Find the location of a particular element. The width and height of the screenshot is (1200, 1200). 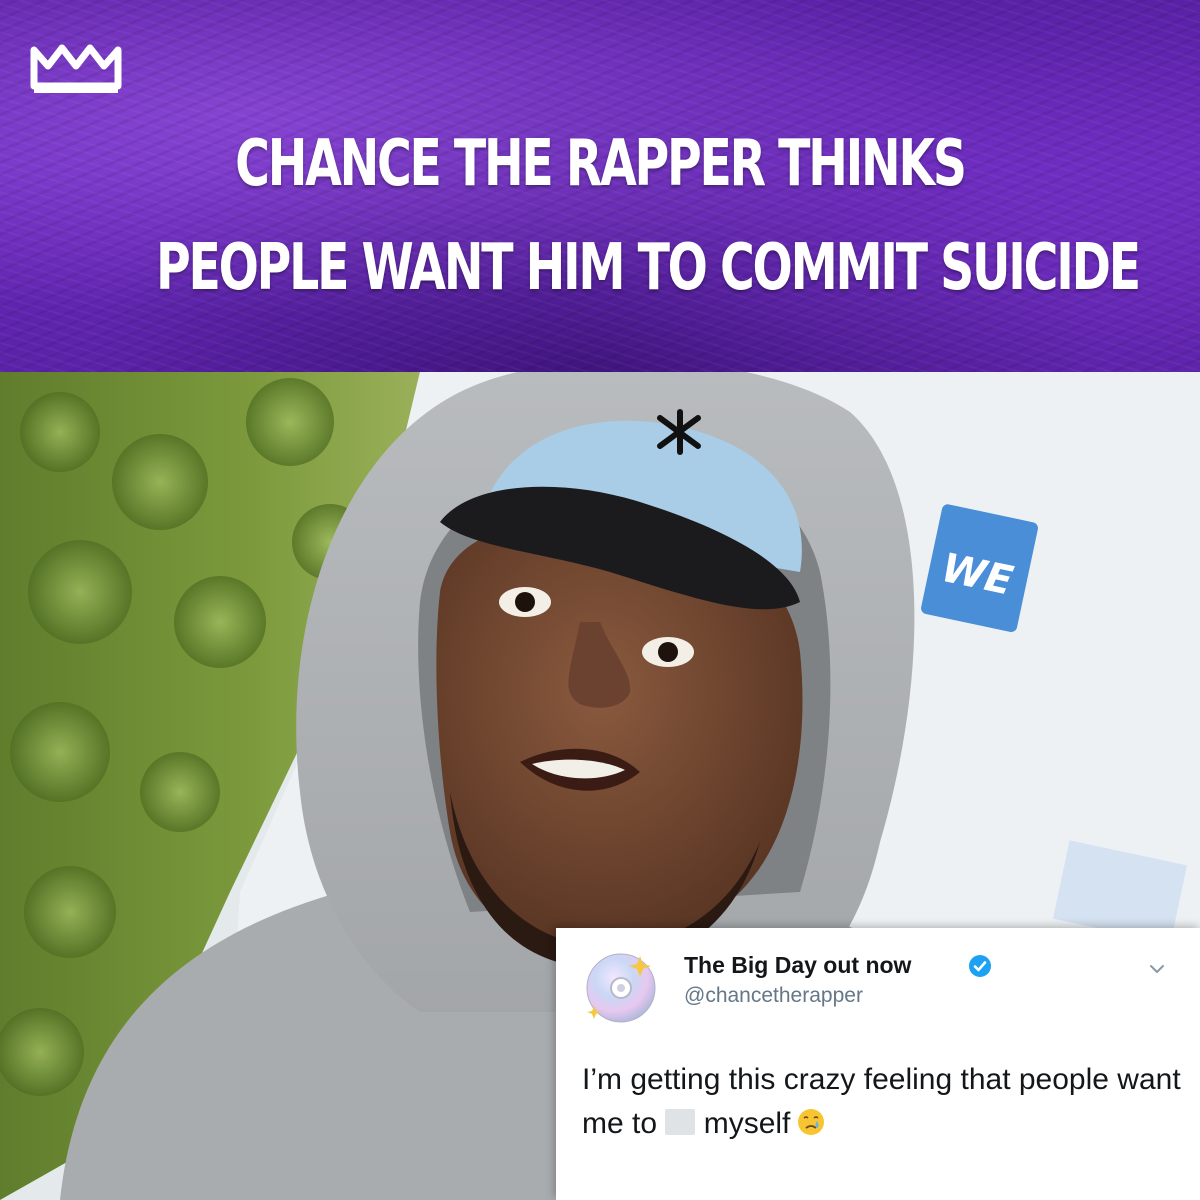

brand-logo-icon is located at coordinates (76, 68).